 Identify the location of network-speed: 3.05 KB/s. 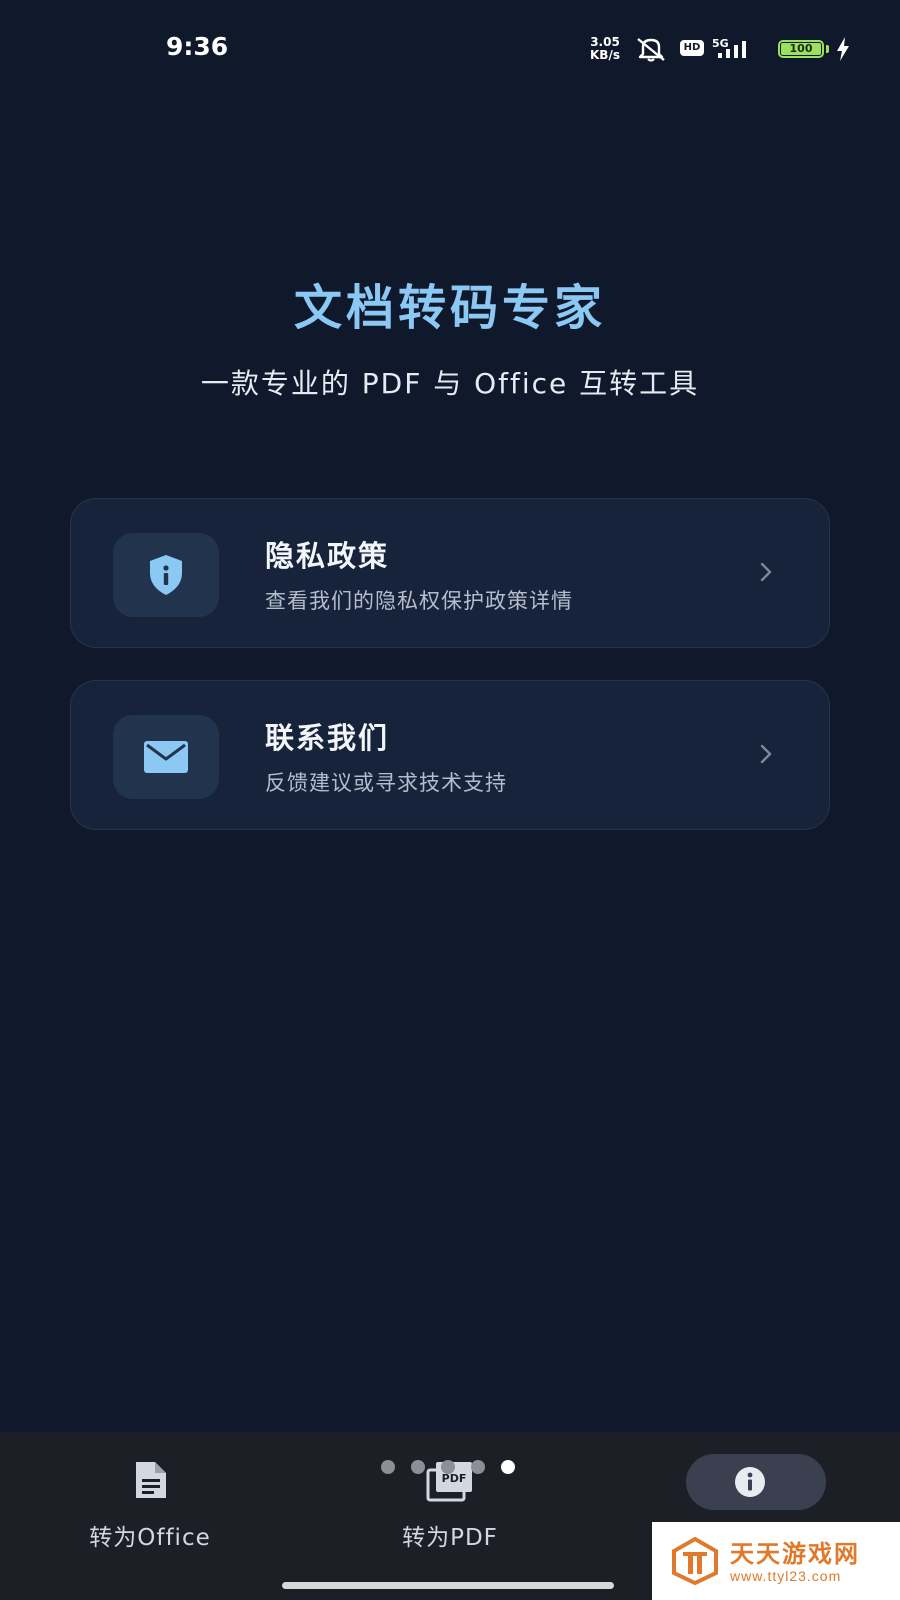
(605, 49).